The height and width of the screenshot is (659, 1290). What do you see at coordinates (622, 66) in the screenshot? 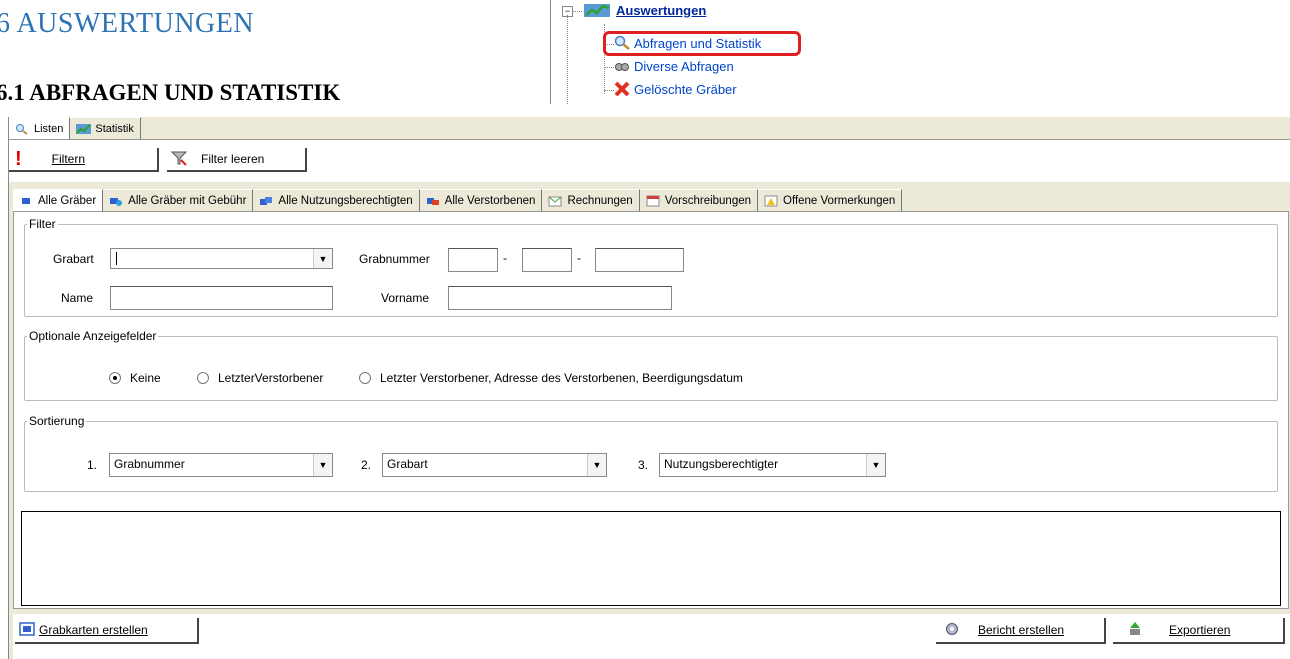
I see `binoculars-icon` at bounding box center [622, 66].